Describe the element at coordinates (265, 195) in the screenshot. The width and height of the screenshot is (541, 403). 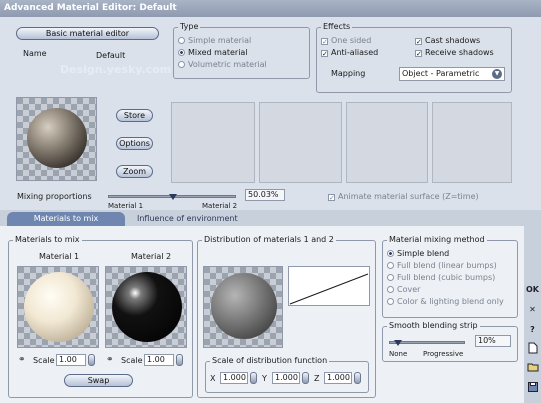
I see `mixing-value-field: 50.03%` at that location.